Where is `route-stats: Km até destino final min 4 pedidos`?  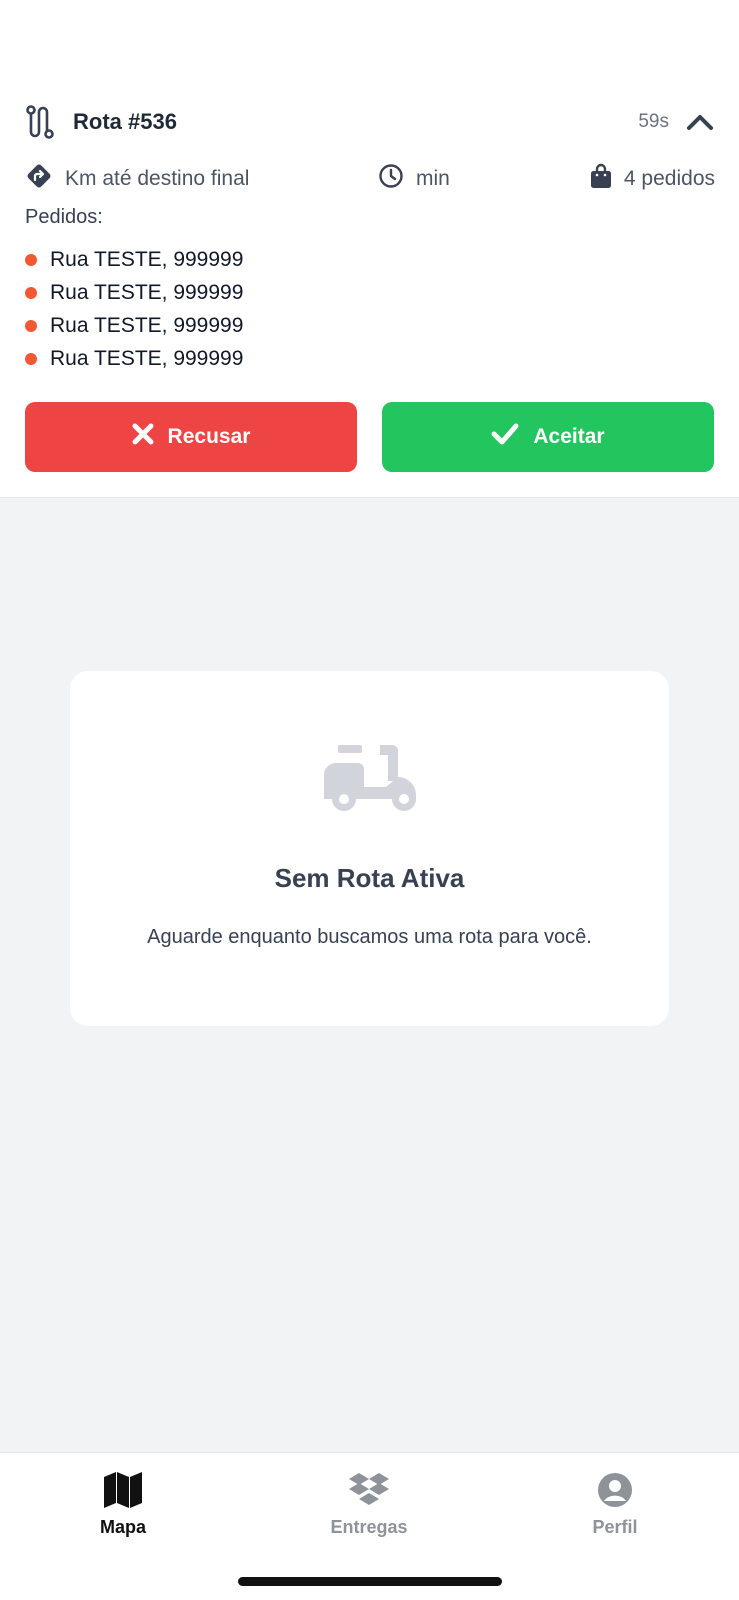 route-stats: Km até destino final min 4 pedidos is located at coordinates (370, 179).